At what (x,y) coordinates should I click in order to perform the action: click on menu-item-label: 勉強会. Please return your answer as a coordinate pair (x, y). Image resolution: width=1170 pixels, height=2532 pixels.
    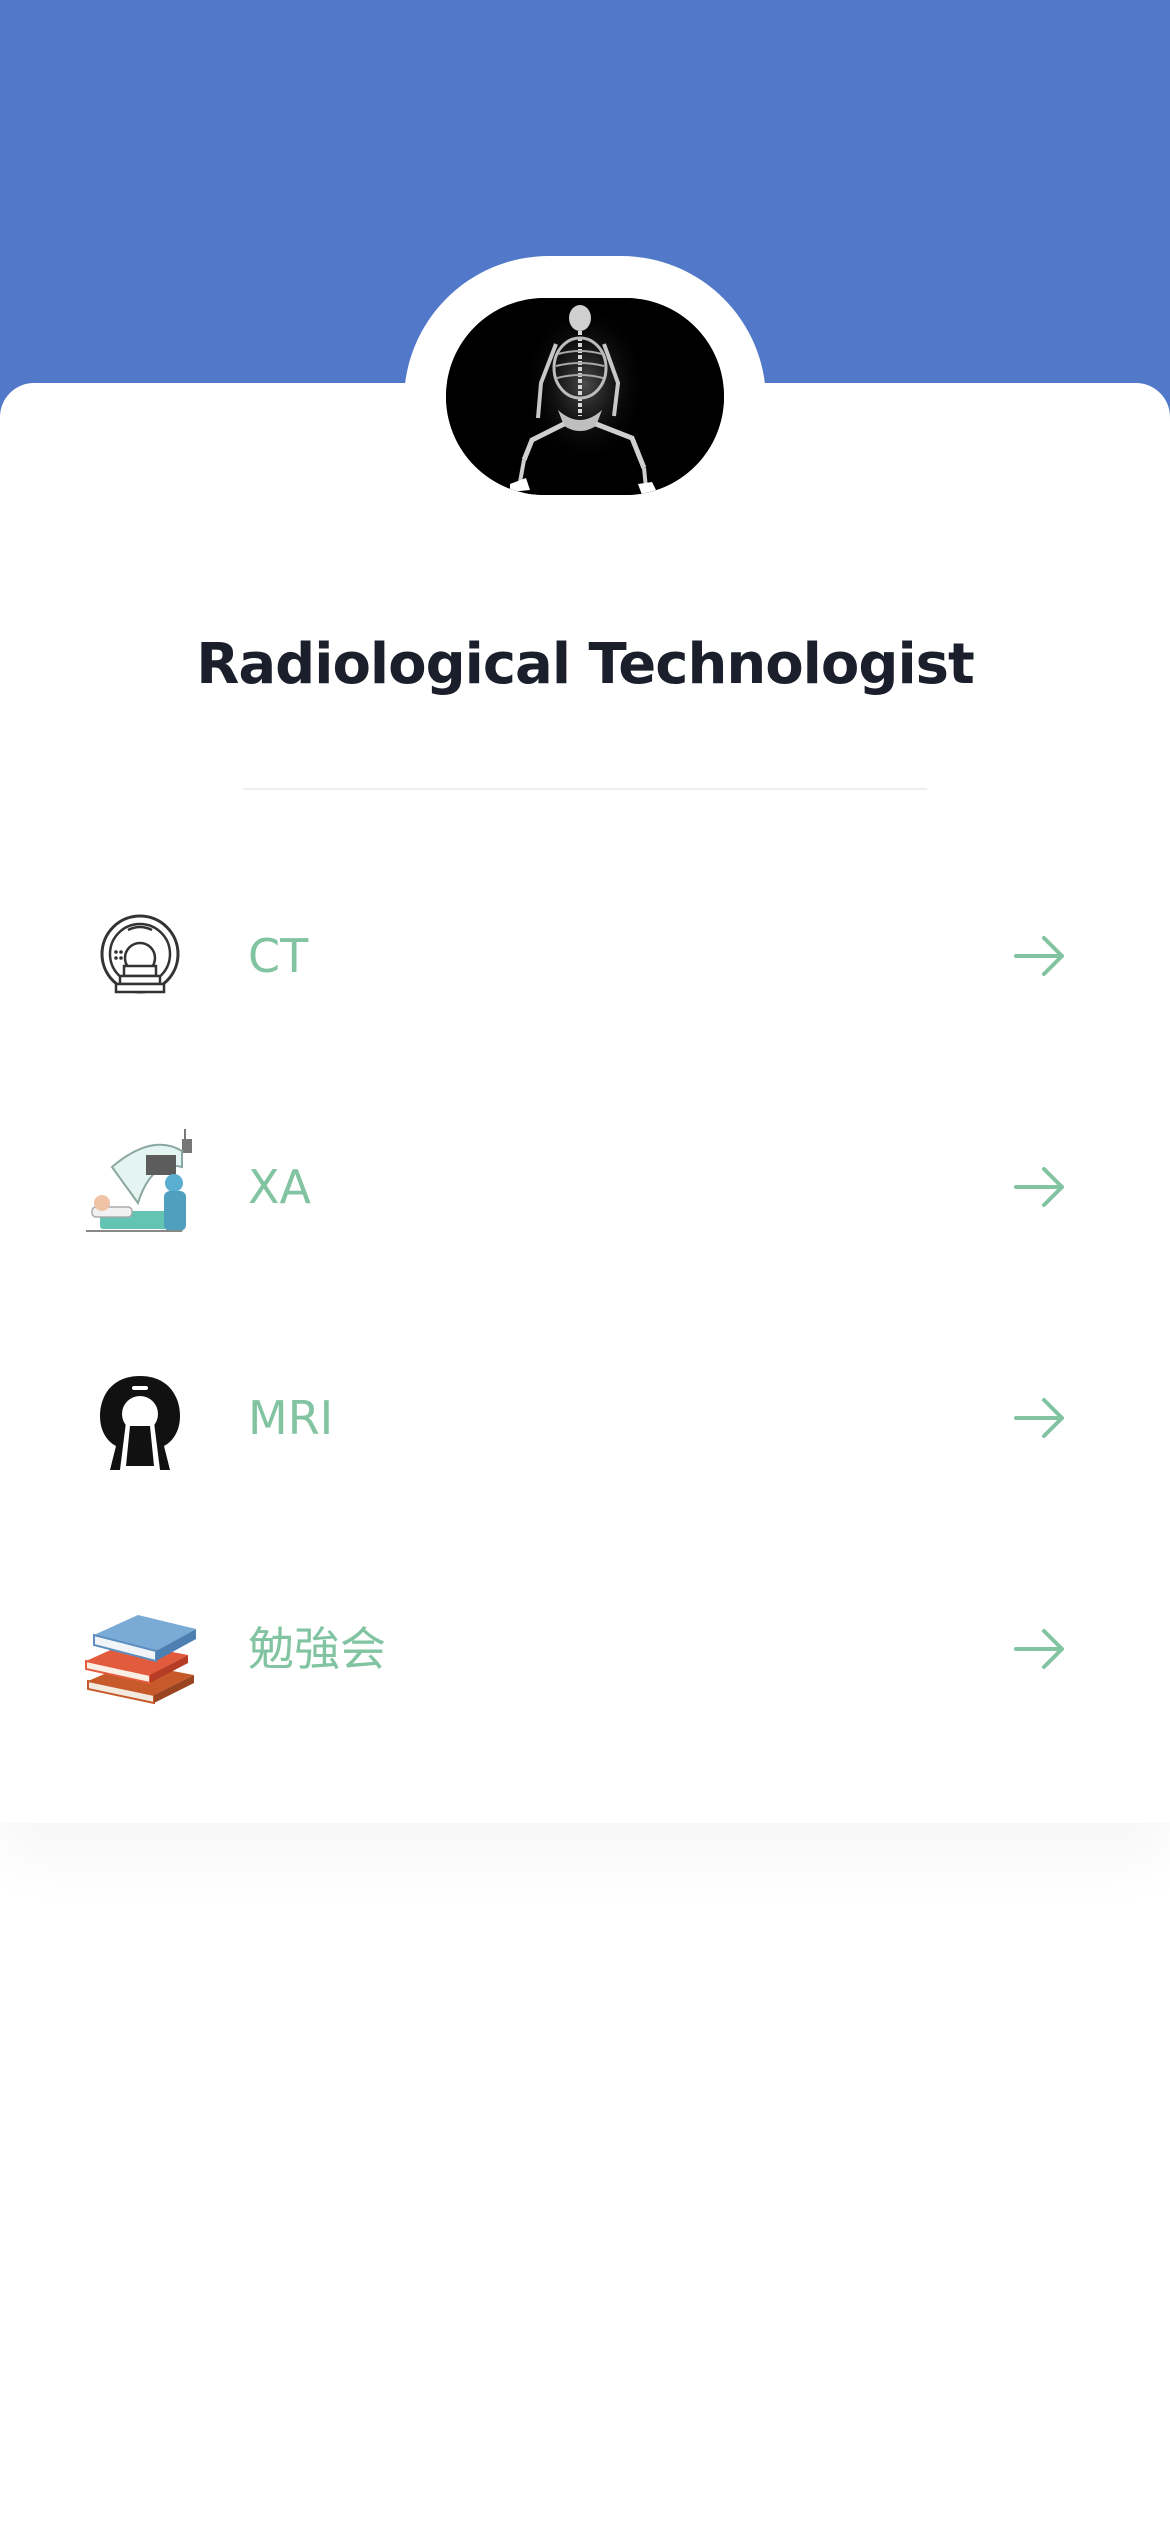
    Looking at the image, I should click on (317, 1649).